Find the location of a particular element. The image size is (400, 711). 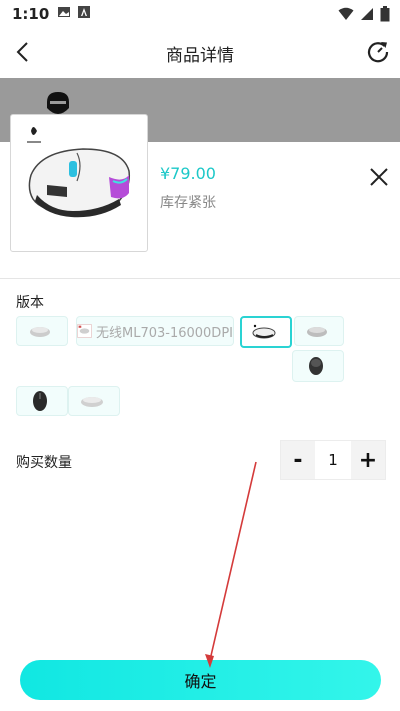

mouse-image-icon is located at coordinates (79, 172).